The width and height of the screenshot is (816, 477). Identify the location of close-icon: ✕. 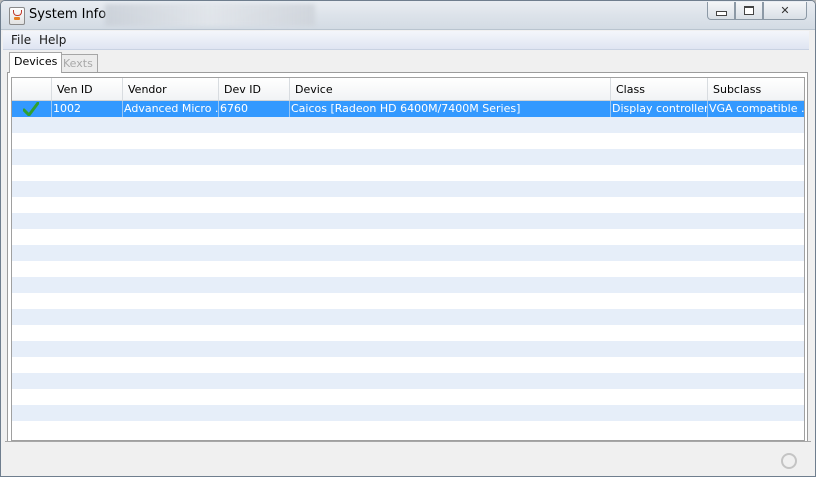
(785, 10).